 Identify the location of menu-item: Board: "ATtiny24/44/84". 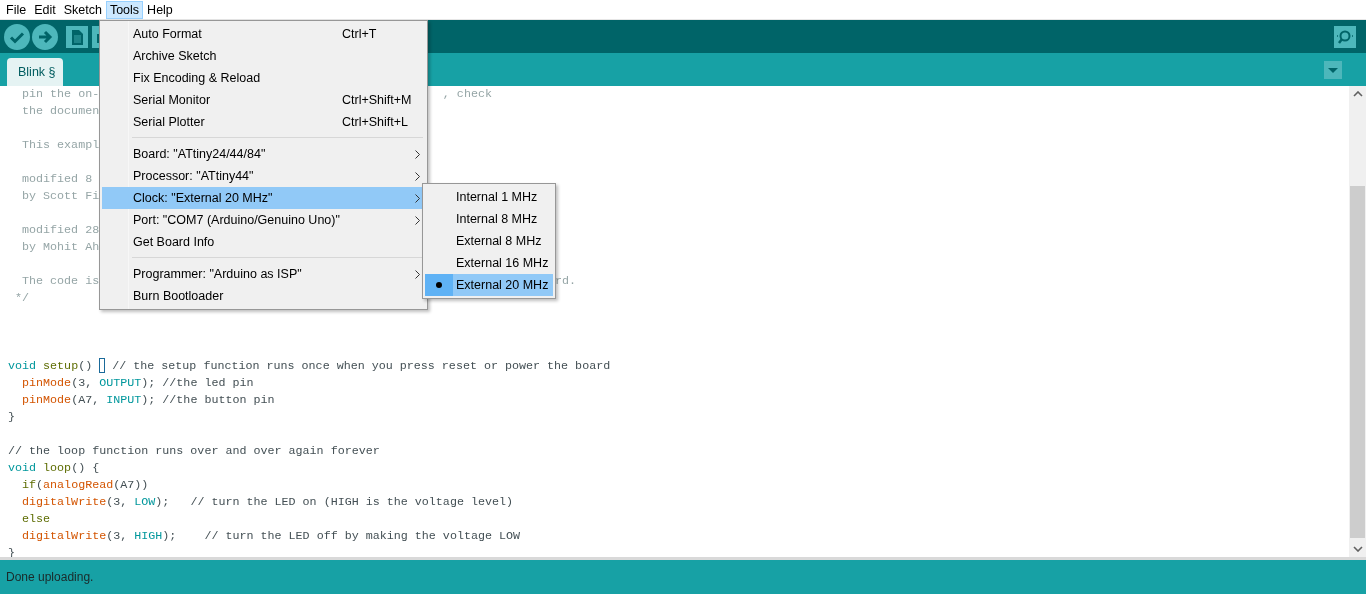
(263, 154).